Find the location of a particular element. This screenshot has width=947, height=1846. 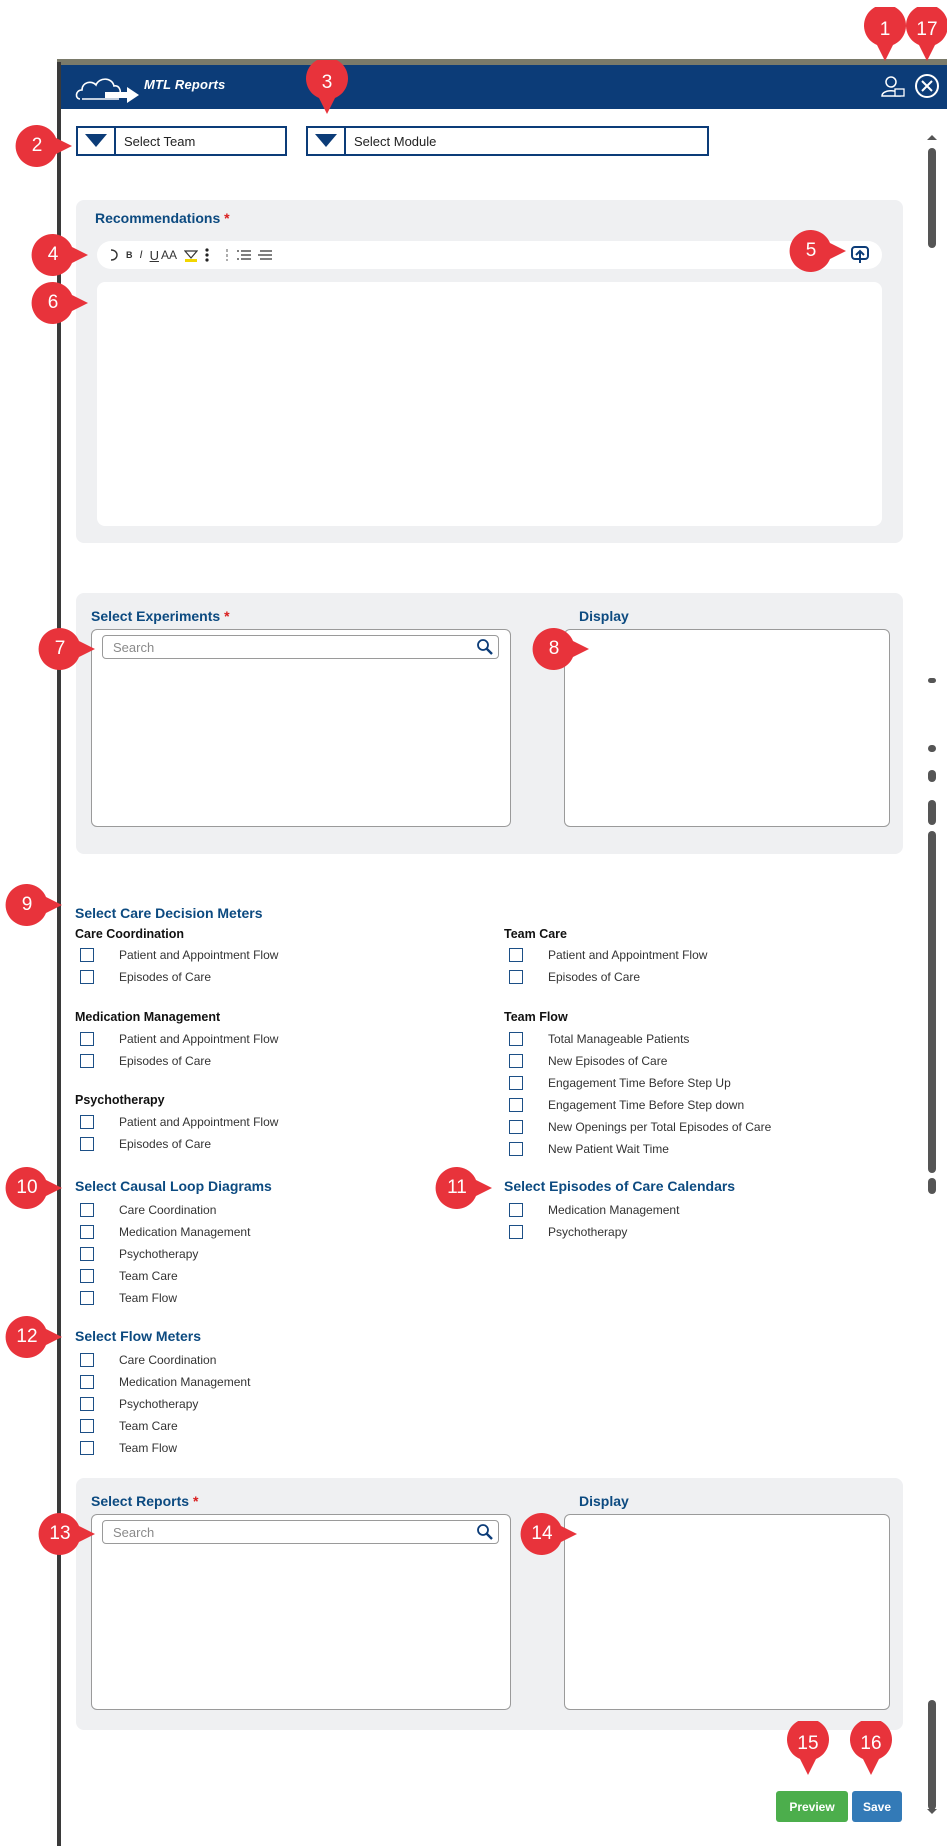

select-team-dropdown: Select Team is located at coordinates (181, 141).